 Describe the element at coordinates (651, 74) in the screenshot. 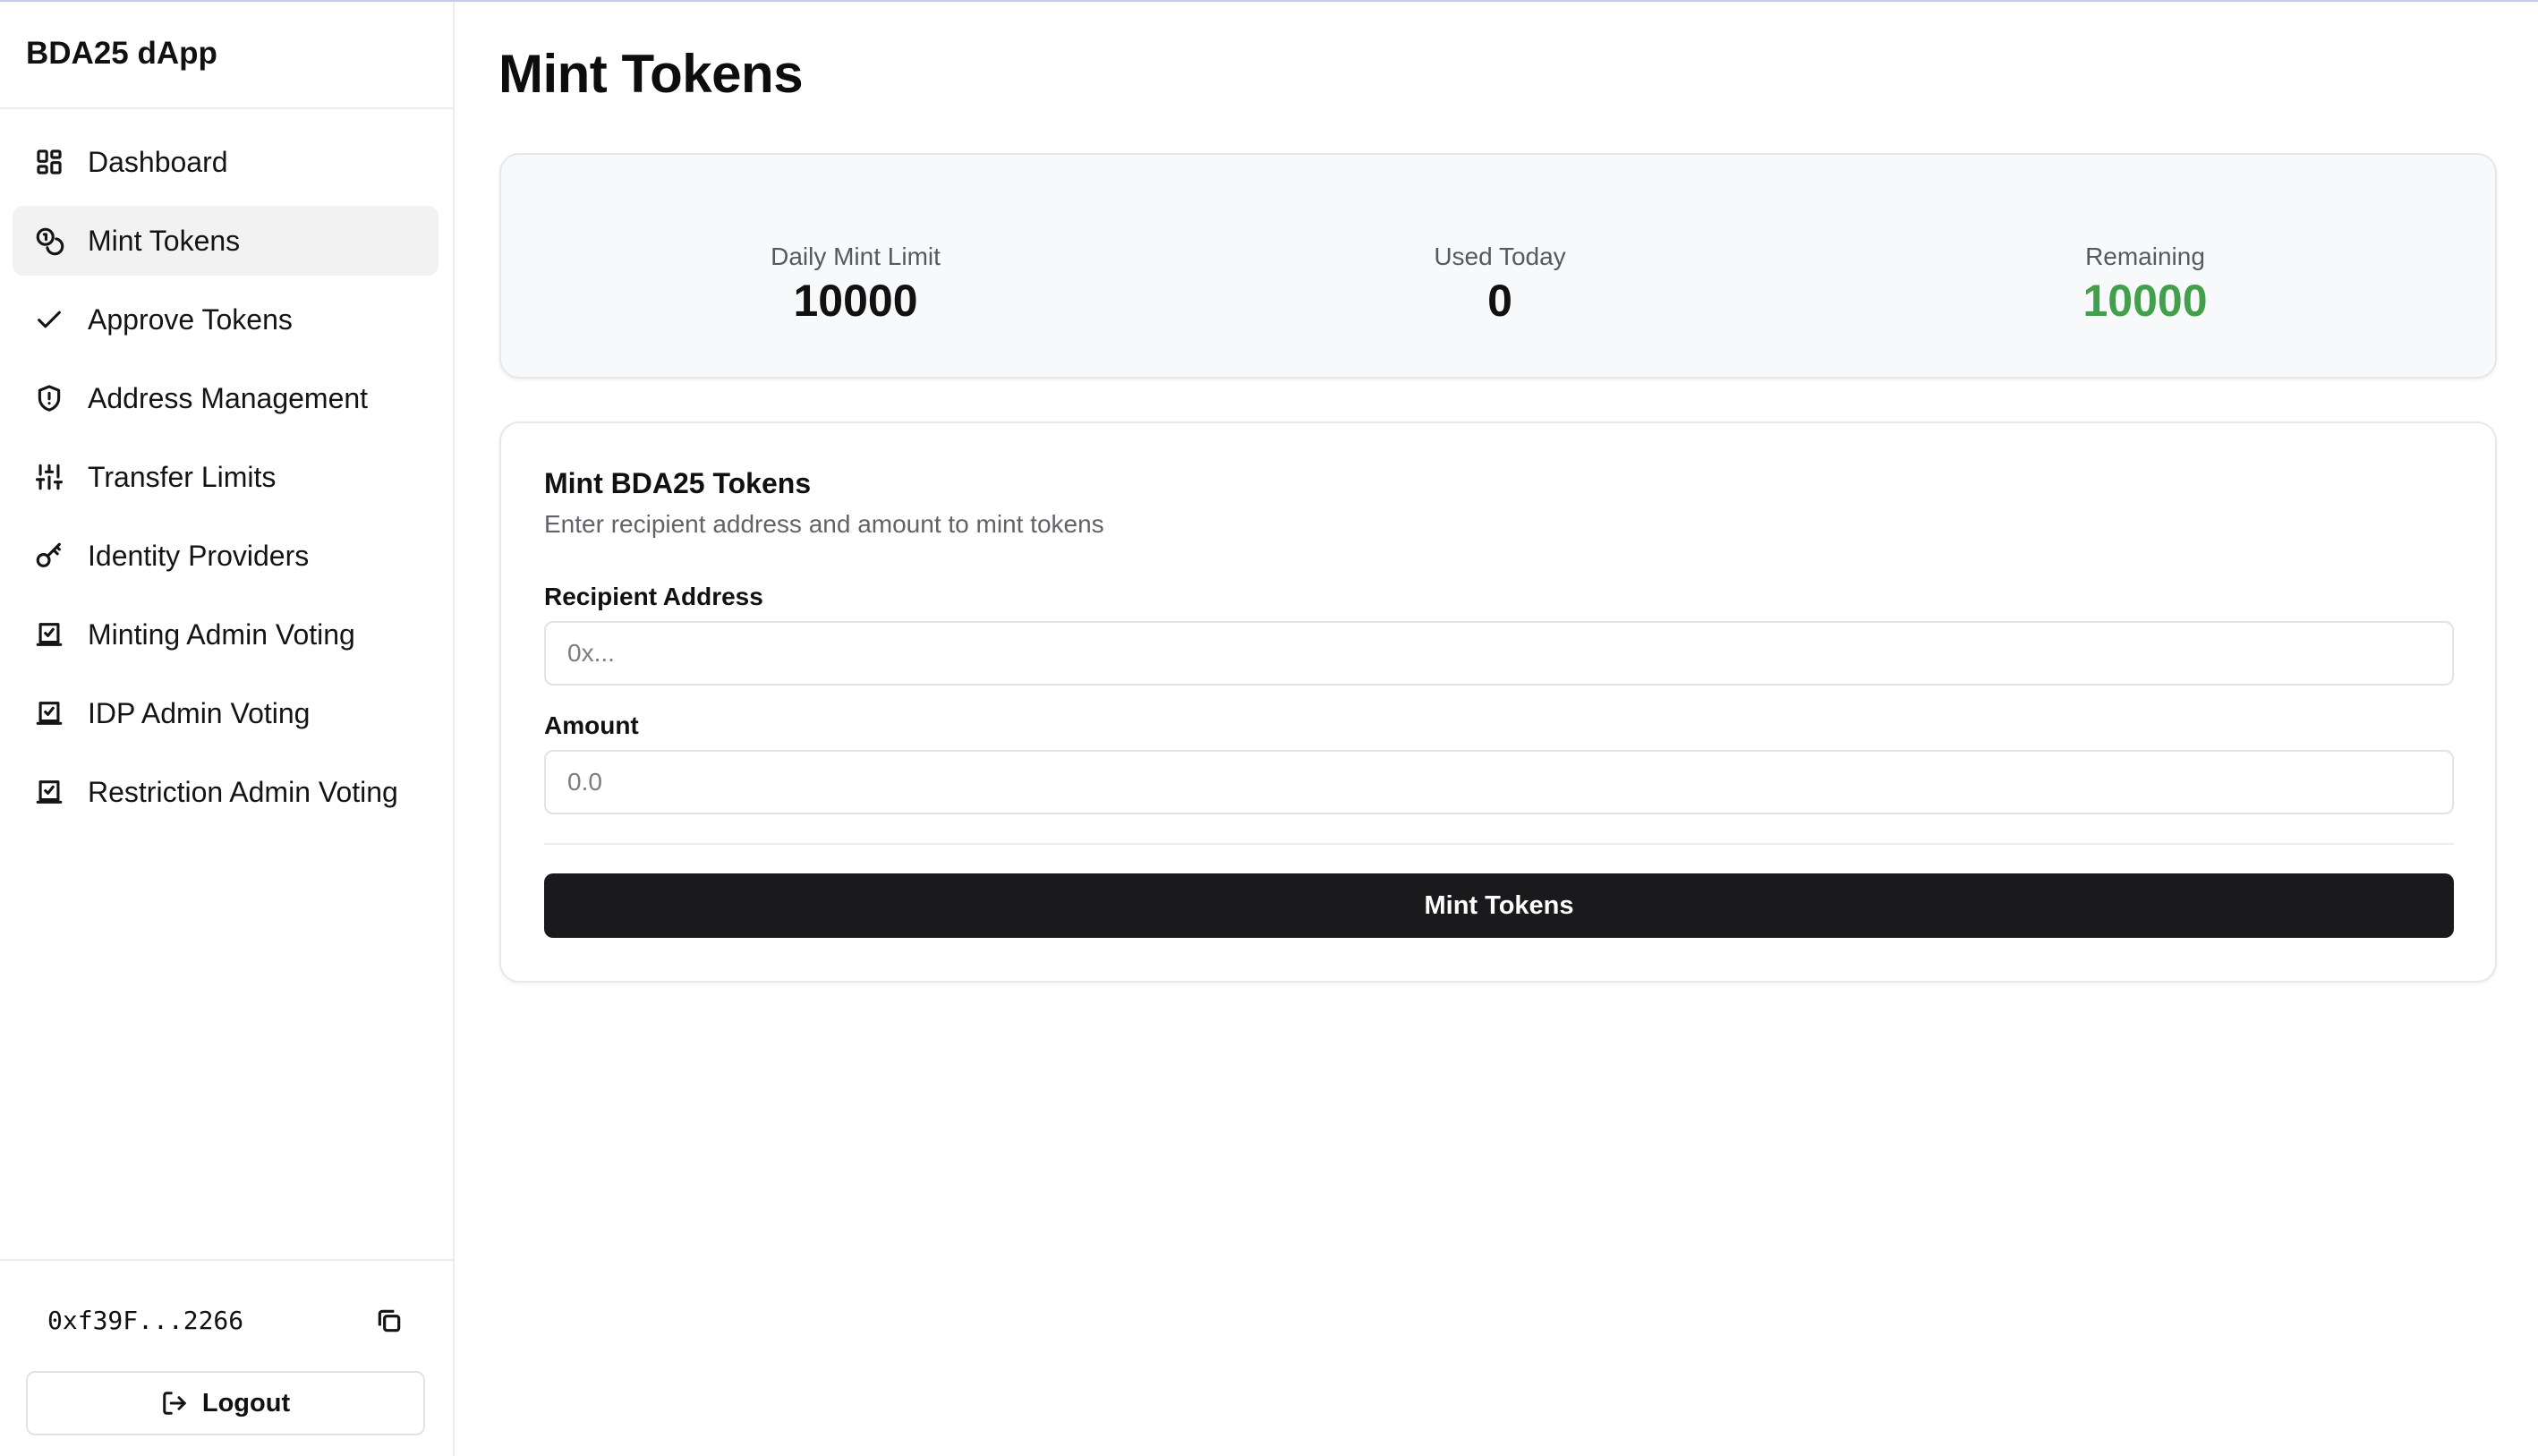

I see `page-title: Mint Tokens` at that location.